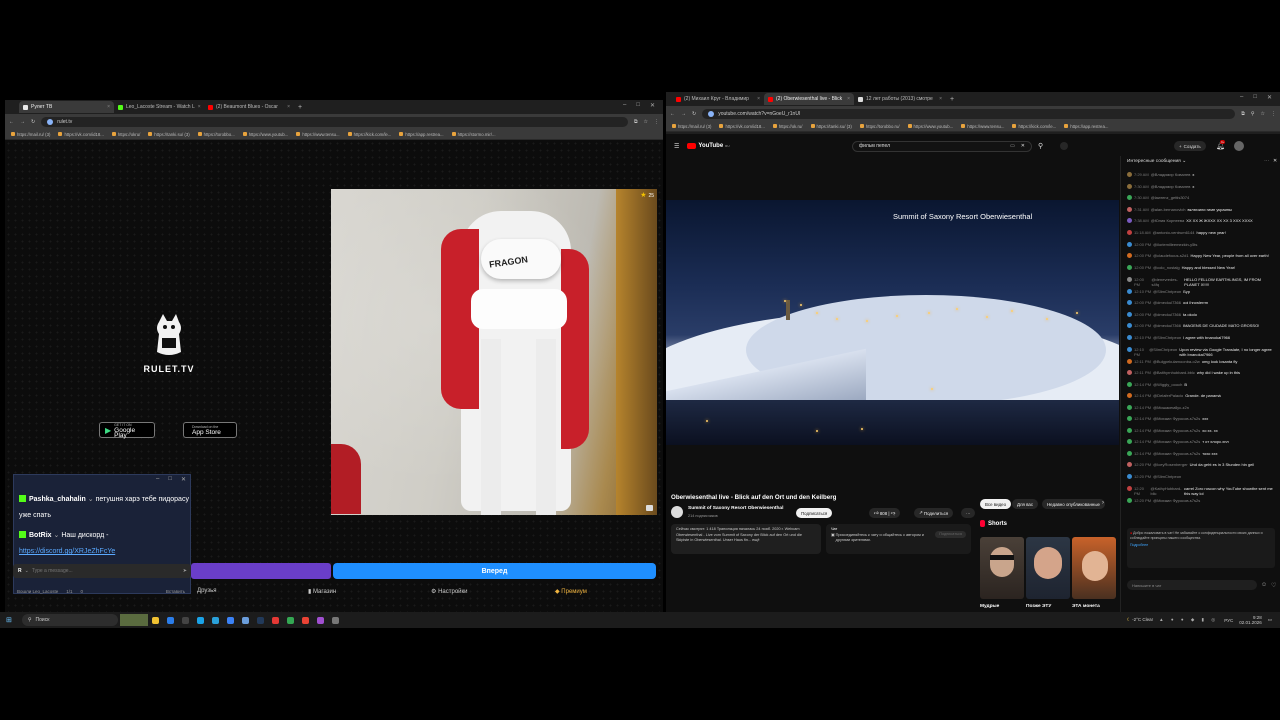 The height and width of the screenshot is (720, 1280). I want to click on avatar, so click(1239, 146).